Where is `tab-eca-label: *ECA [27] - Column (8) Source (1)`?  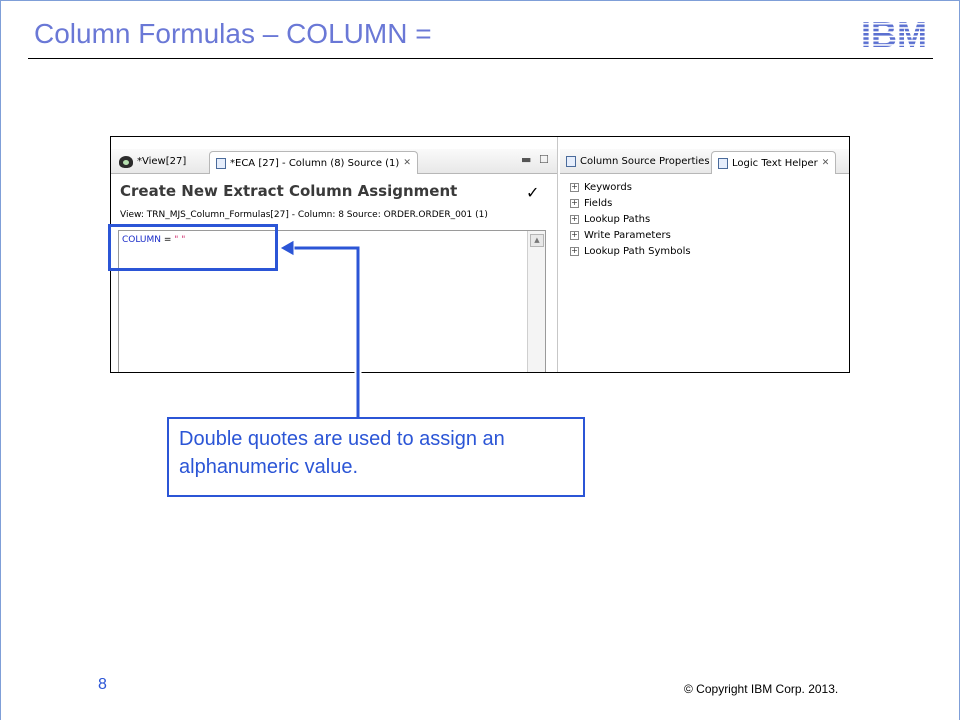 tab-eca-label: *ECA [27] - Column (8) Source (1) is located at coordinates (315, 163).